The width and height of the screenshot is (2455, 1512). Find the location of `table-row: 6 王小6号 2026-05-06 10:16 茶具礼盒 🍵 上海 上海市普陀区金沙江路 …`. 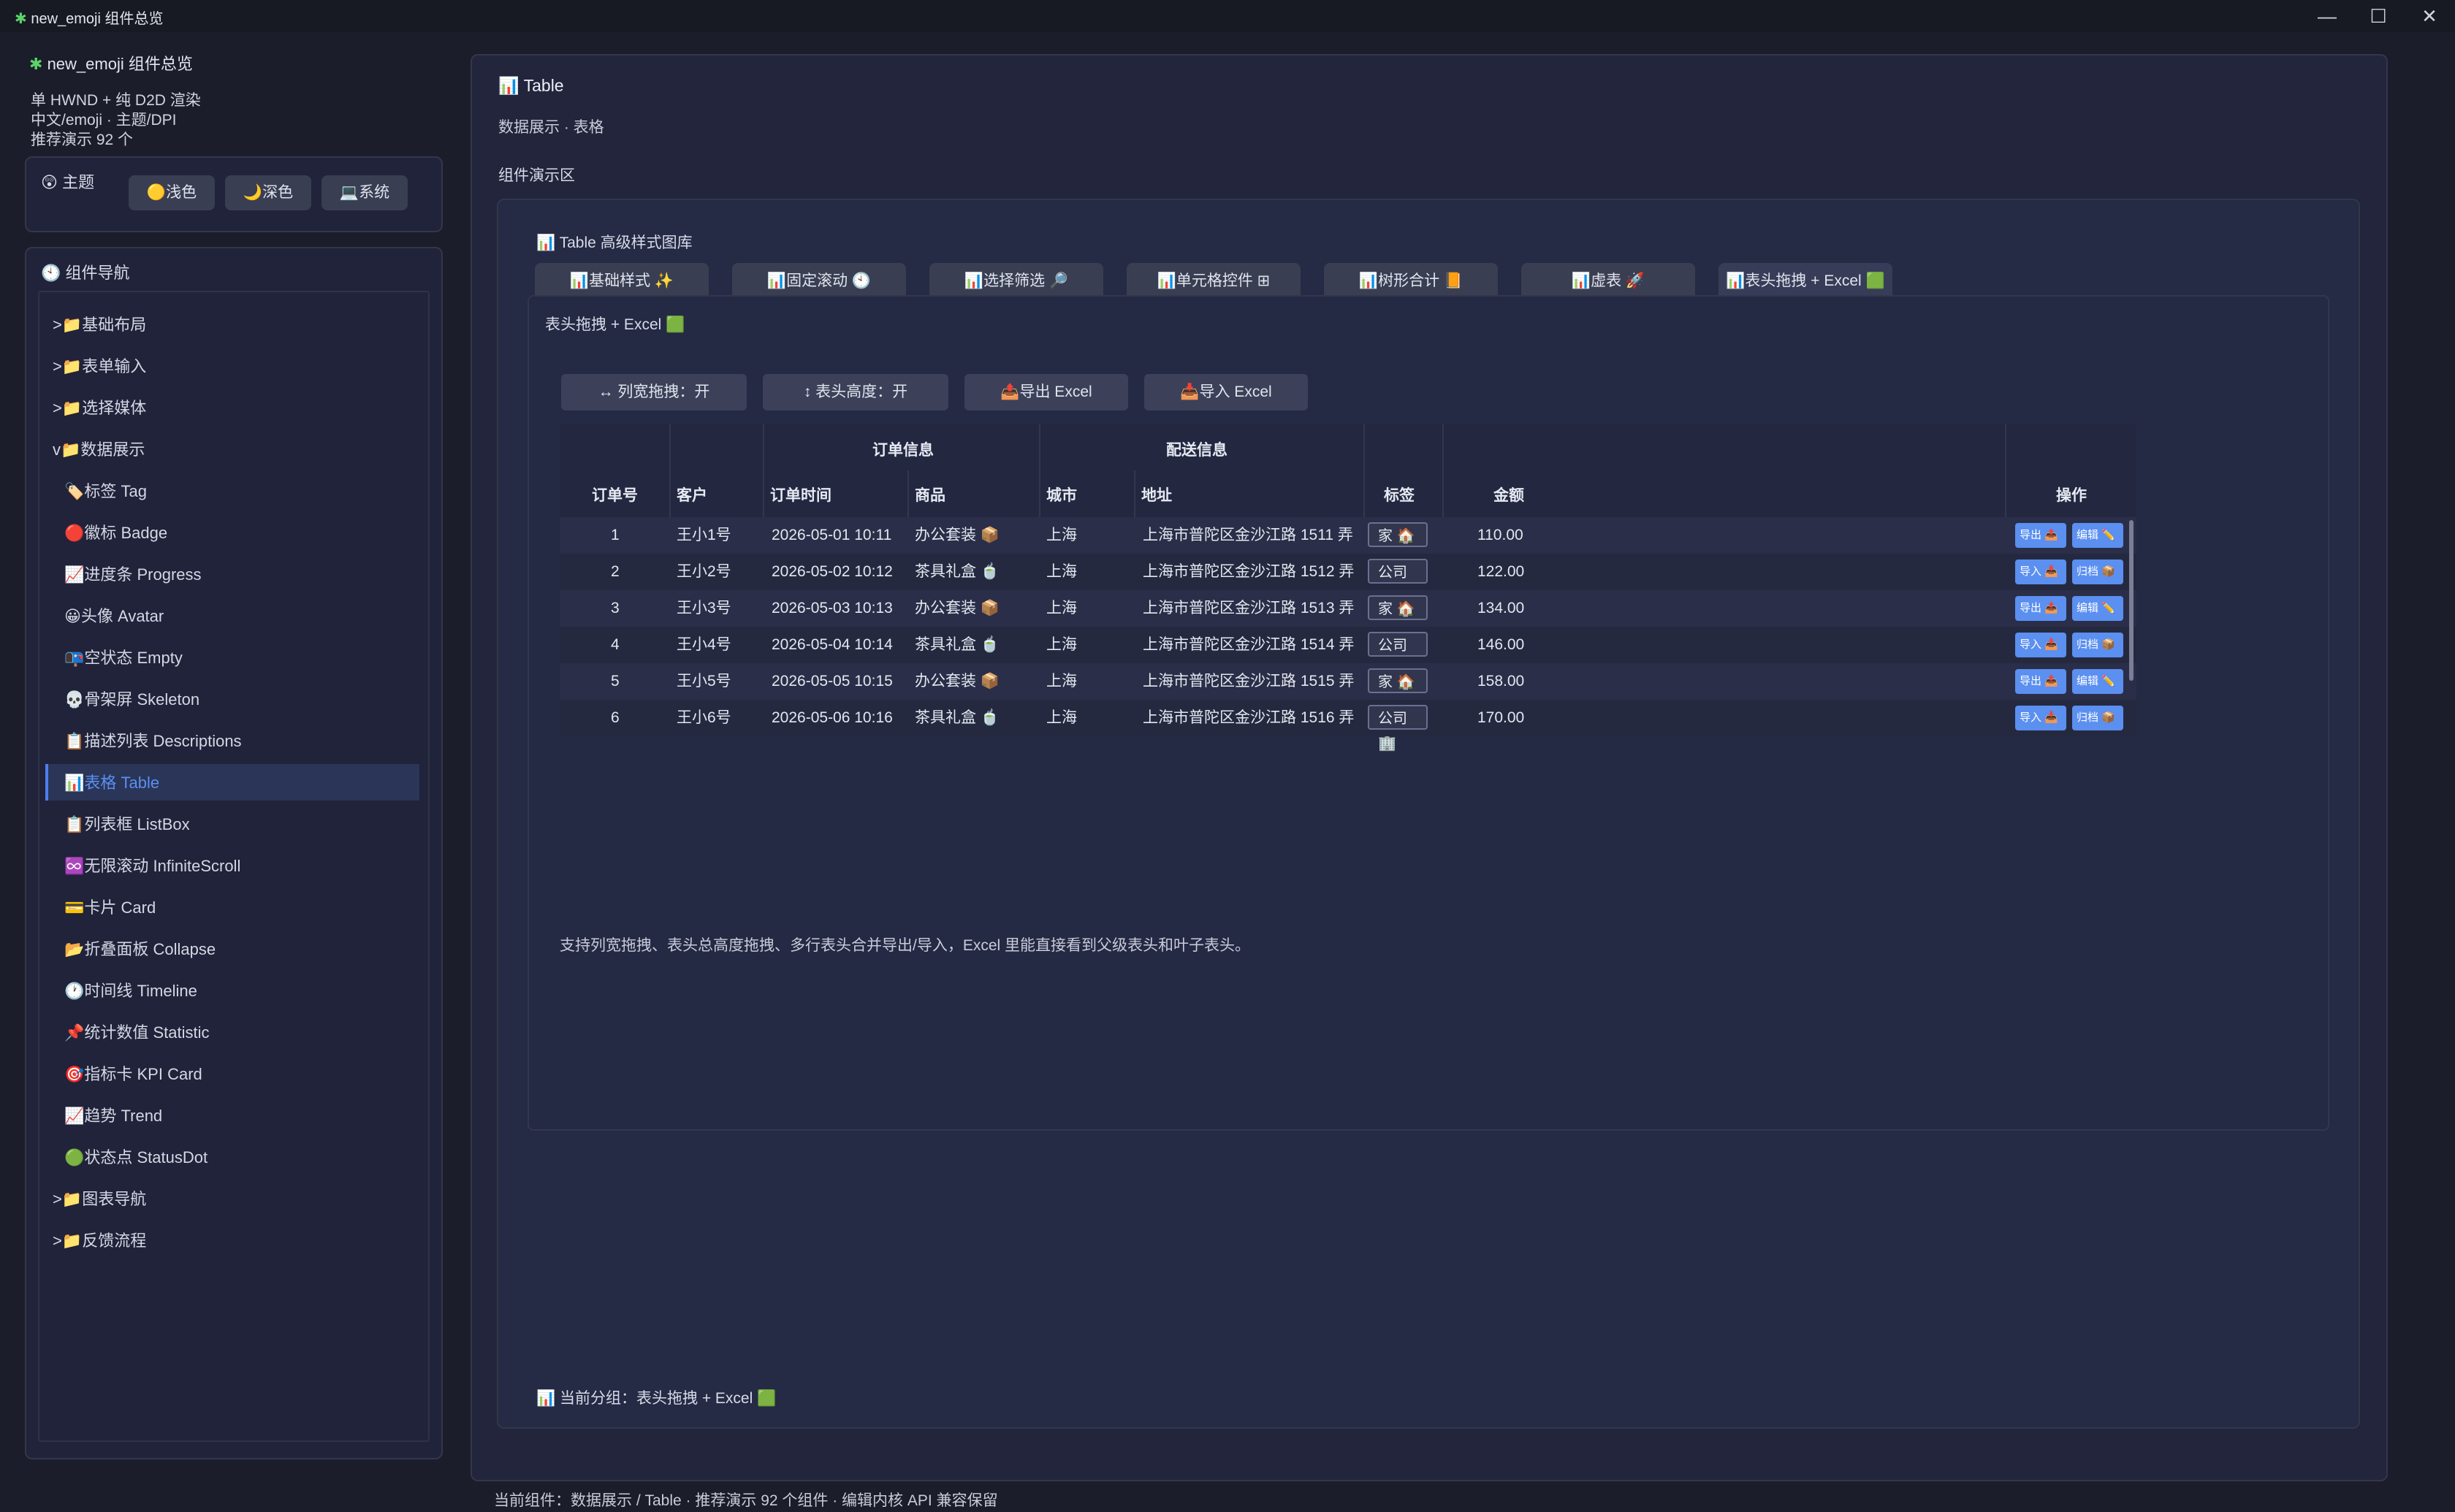

table-row: 6 王小6号 2026-05-06 10:16 茶具礼盒 🍵 上海 上海市普陀区金沙江路 … is located at coordinates (1348, 726).